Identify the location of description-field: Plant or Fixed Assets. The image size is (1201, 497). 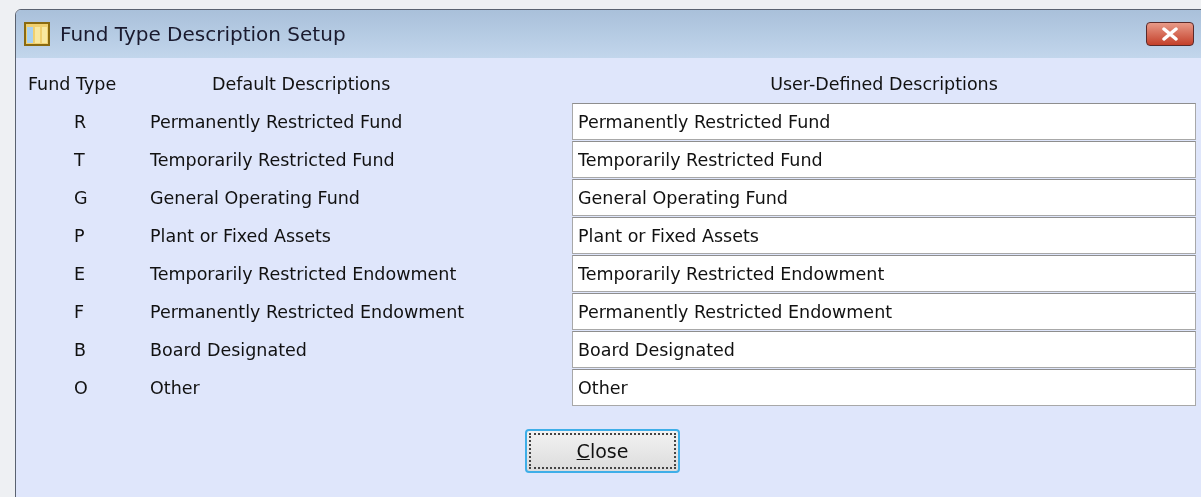
(884, 235).